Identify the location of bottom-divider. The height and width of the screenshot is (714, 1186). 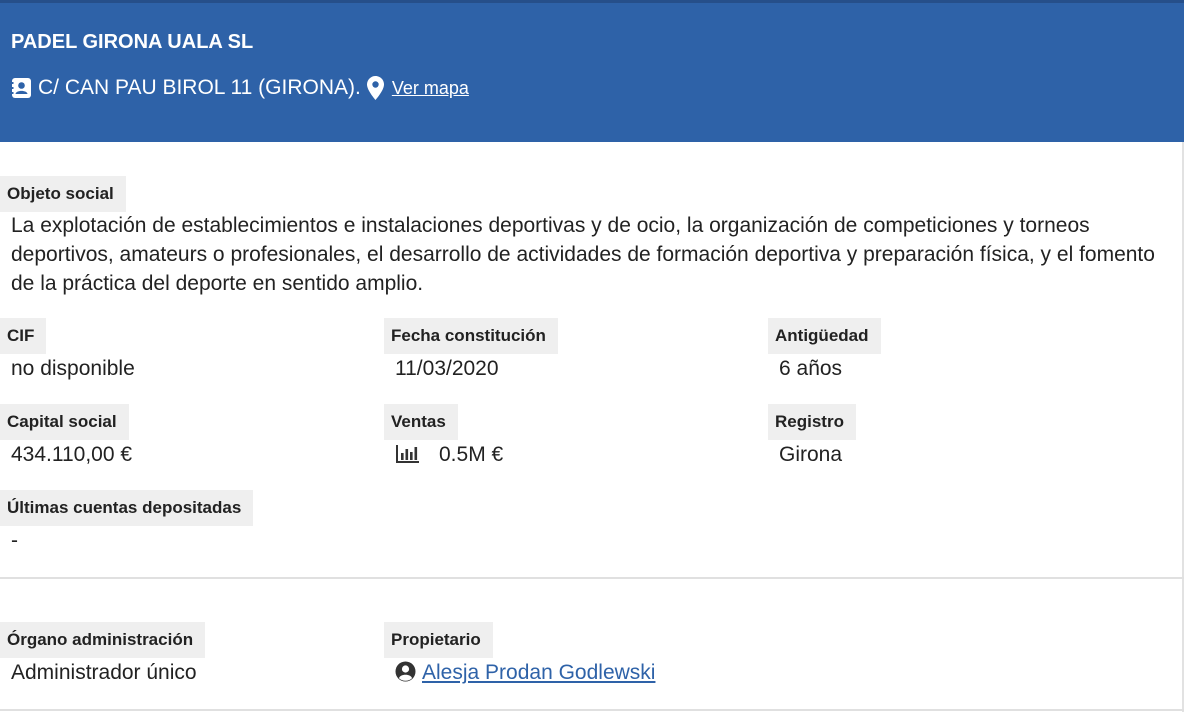
(592, 710).